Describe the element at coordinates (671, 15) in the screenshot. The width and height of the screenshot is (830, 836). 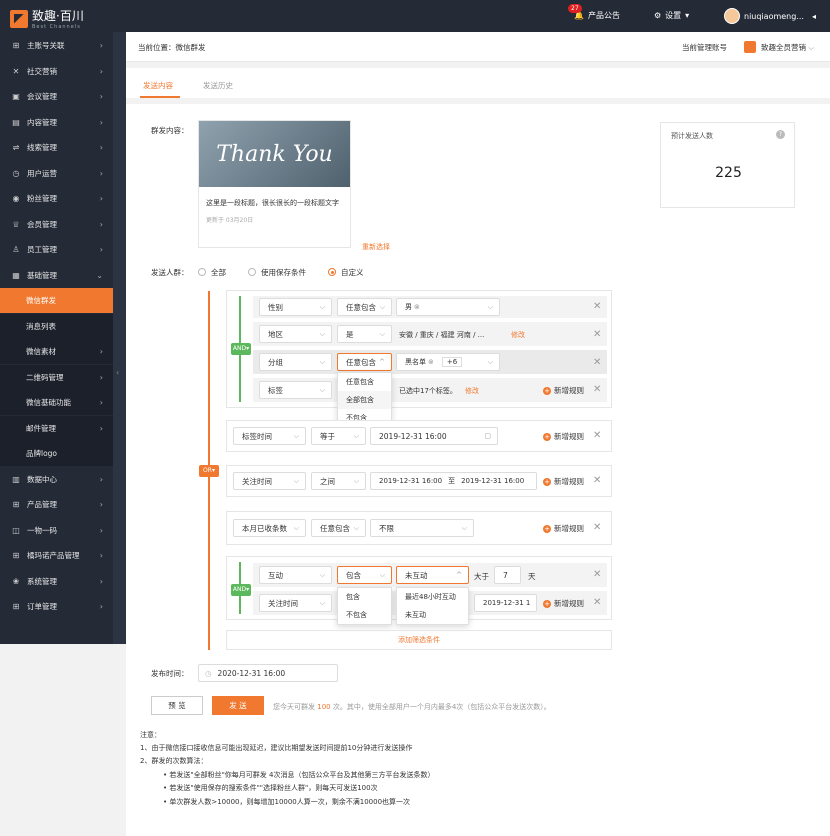
I see `settings-button: ⚙ 设置 ▾` at that location.